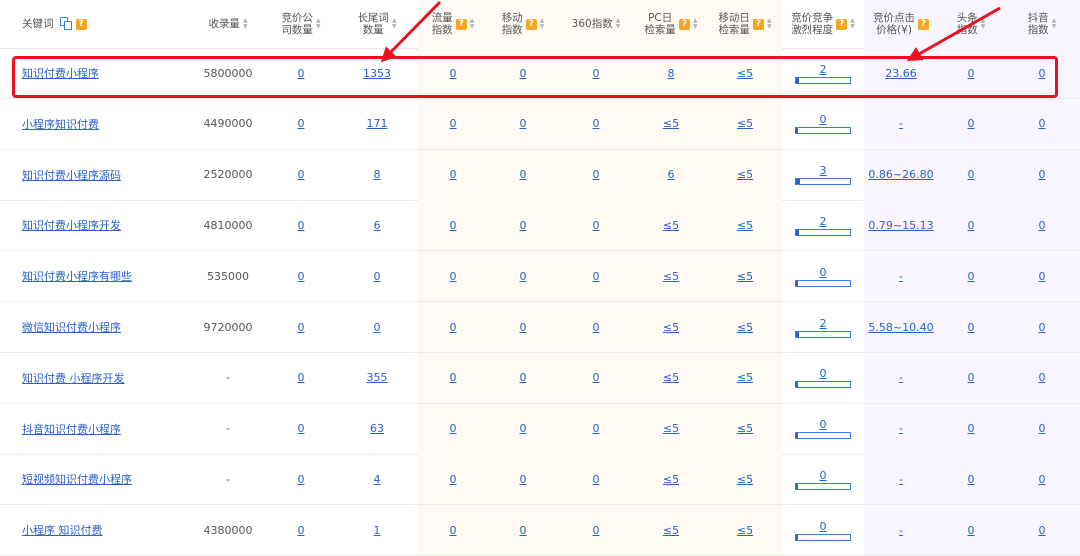 This screenshot has width=1080, height=556. I want to click on keyword-link: 知识付费小程序有哪些, so click(77, 276).